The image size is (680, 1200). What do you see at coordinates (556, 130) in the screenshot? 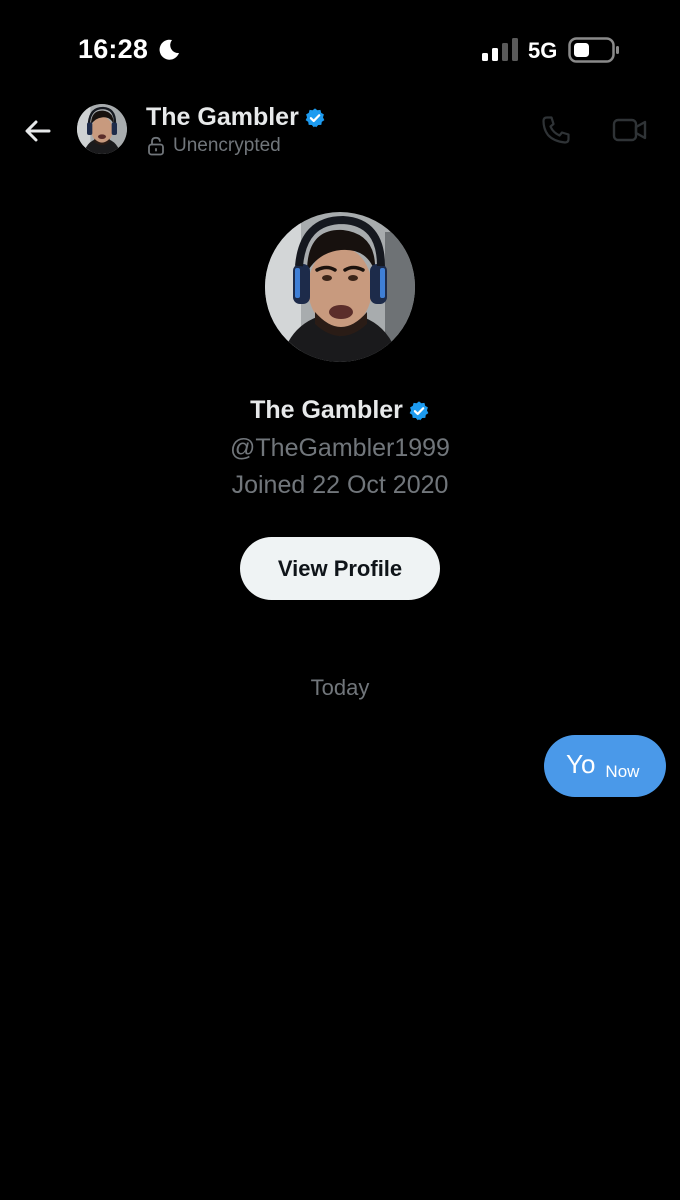
I see `phone-icon` at bounding box center [556, 130].